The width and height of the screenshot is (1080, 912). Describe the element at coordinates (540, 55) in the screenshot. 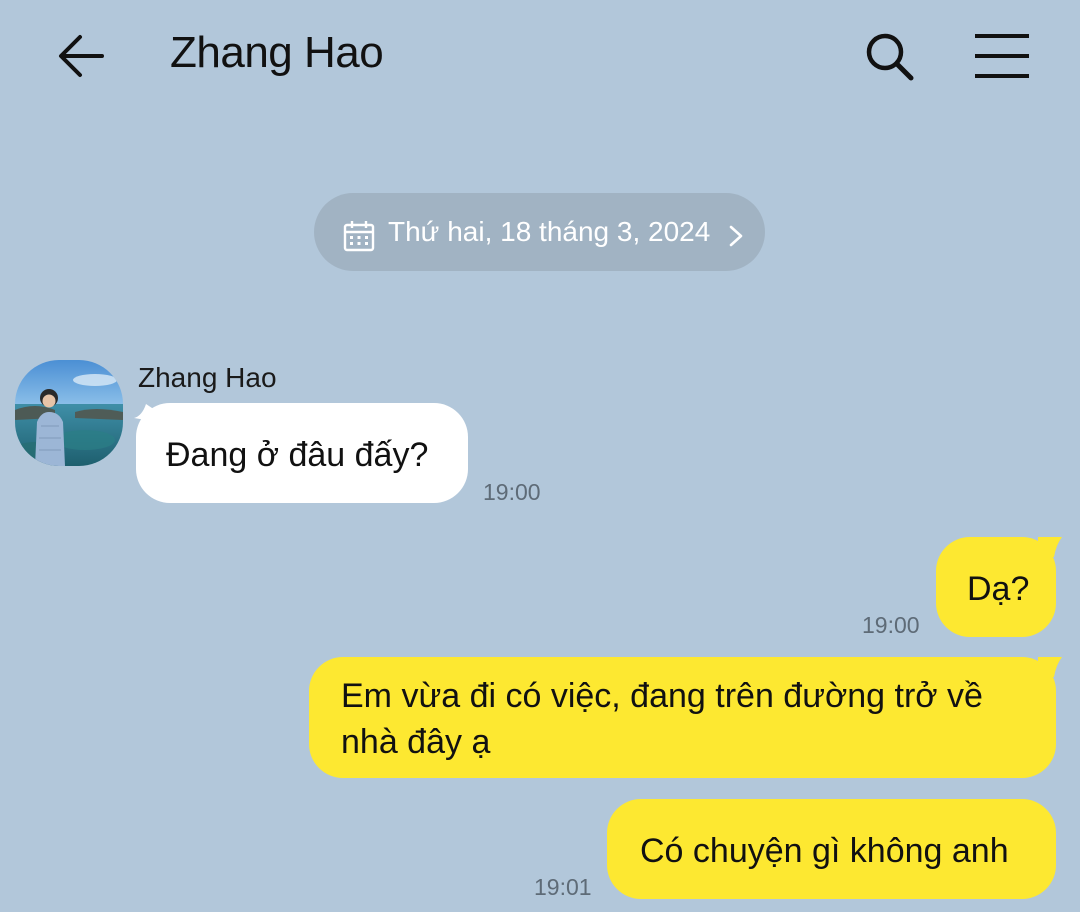

I see `chat-header: Zhang Hao` at that location.